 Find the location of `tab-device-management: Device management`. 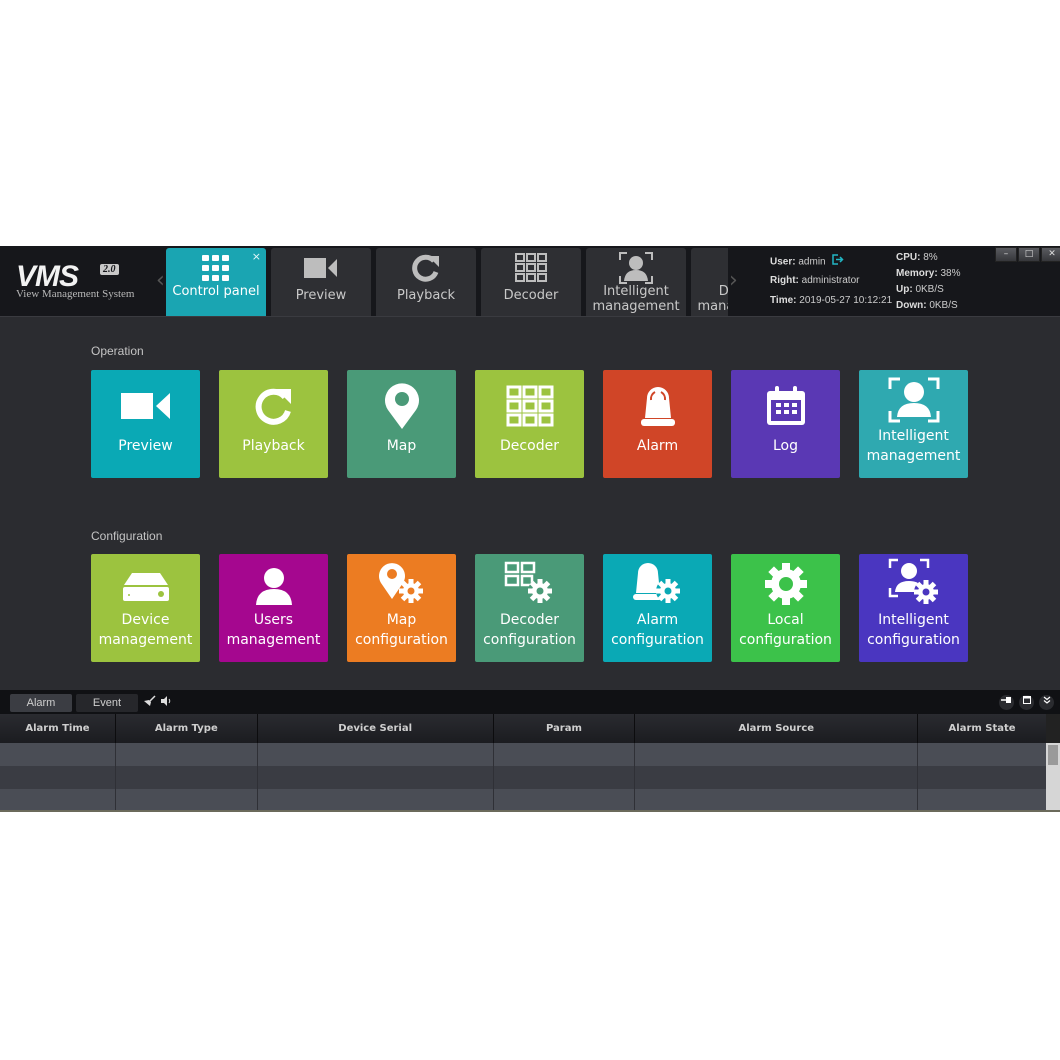

tab-device-management: Device management is located at coordinates (709, 282).